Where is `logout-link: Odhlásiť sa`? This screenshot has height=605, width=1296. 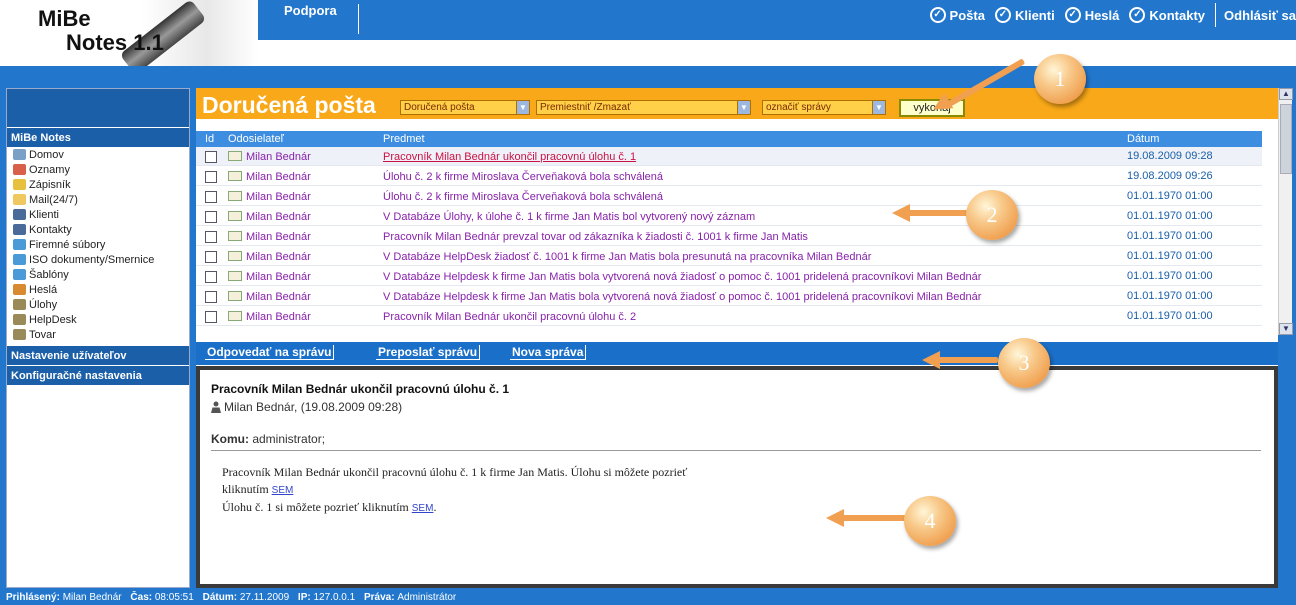 logout-link: Odhlásiť sa is located at coordinates (1260, 15).